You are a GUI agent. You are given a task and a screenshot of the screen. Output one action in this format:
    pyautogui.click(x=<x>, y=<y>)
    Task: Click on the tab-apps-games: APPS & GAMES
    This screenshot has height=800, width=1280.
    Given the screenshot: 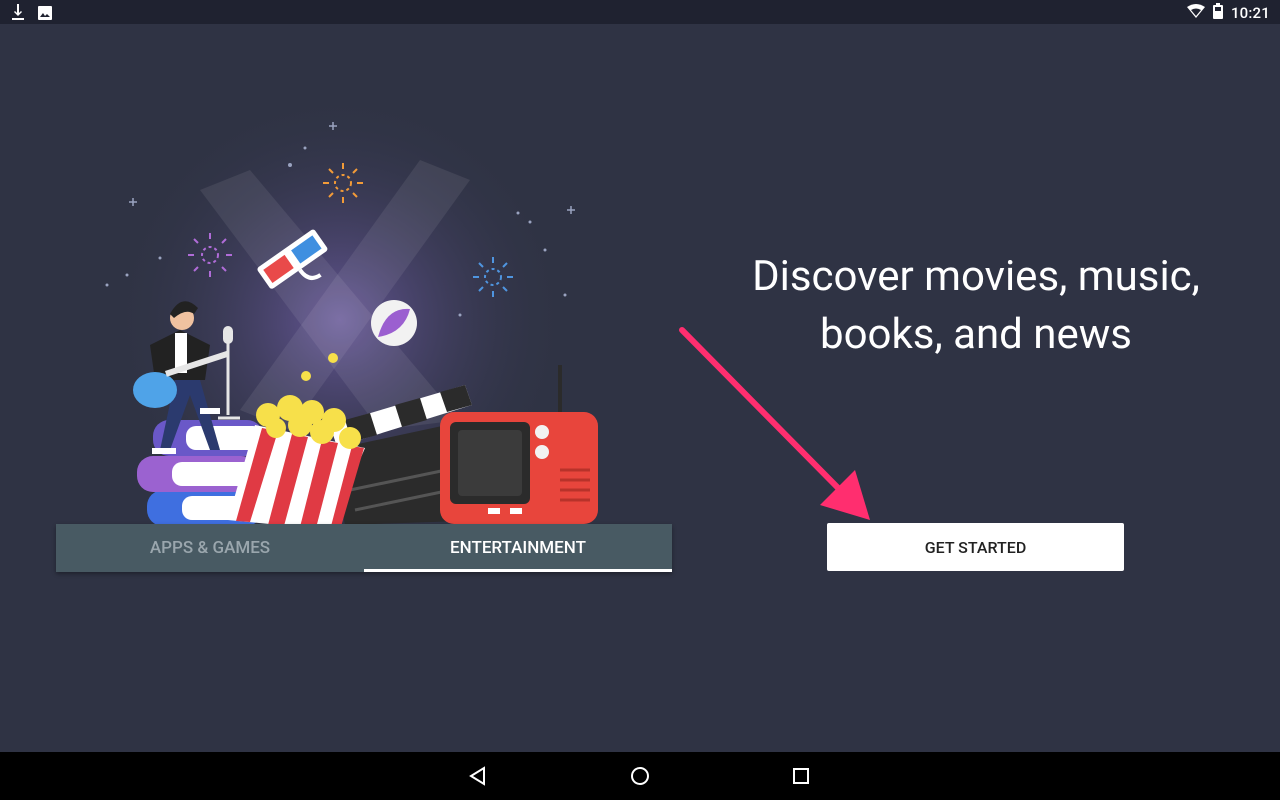 What is the action you would take?
    pyautogui.click(x=210, y=548)
    